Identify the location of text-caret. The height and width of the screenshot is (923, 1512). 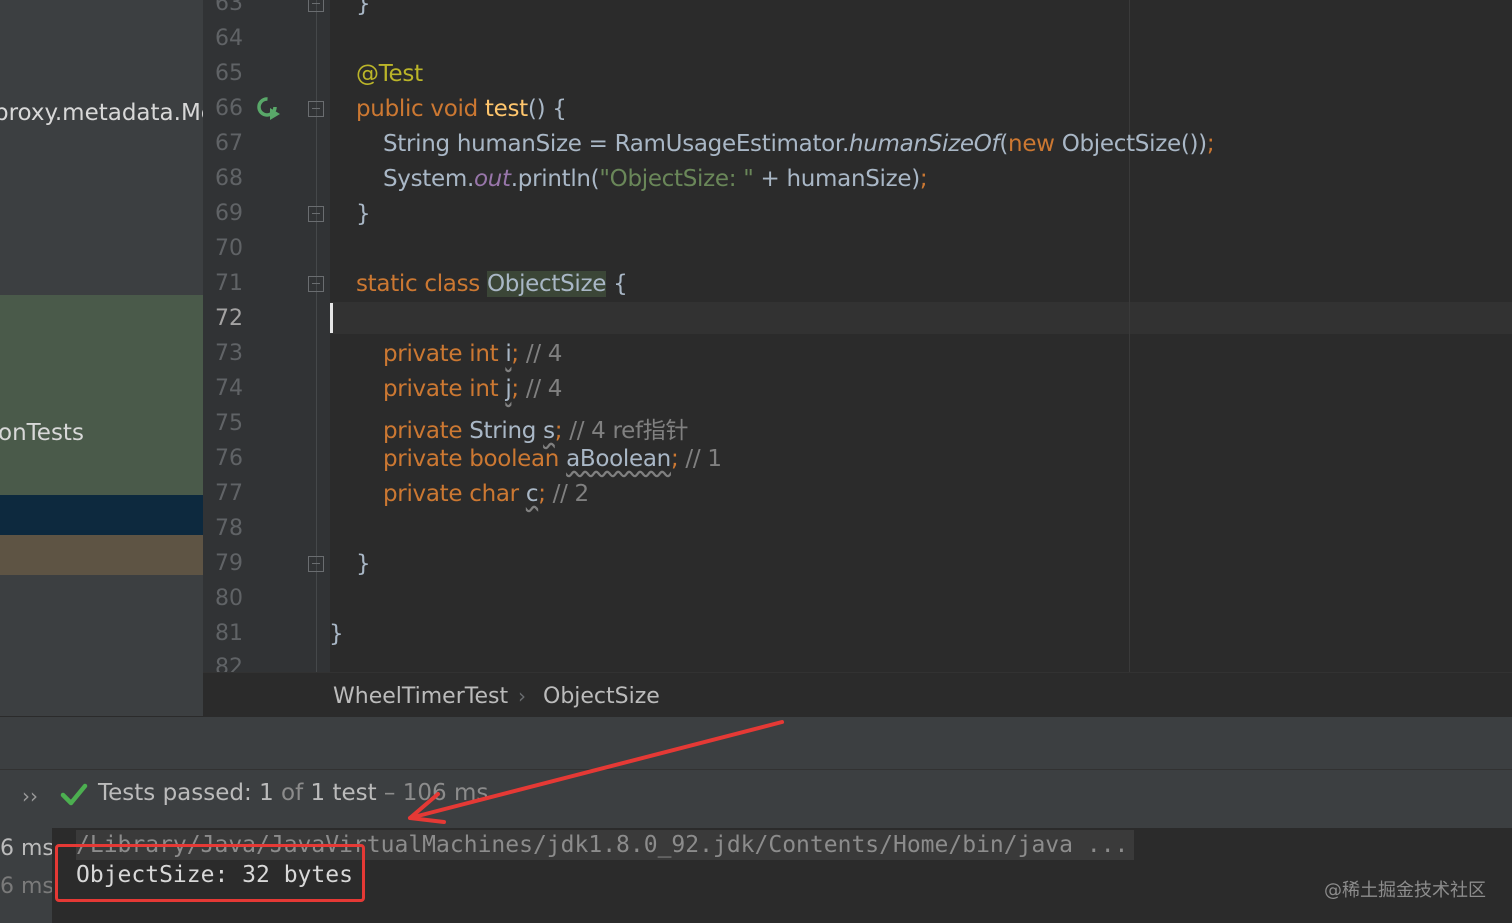
(331, 318).